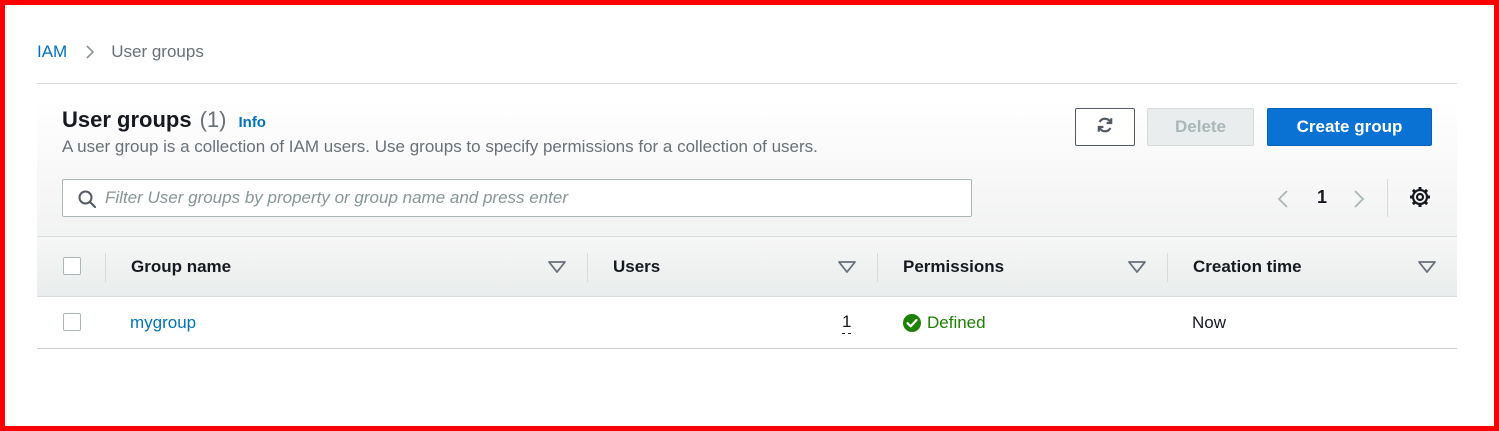 The height and width of the screenshot is (431, 1499). I want to click on page-number: 1, so click(1322, 197).